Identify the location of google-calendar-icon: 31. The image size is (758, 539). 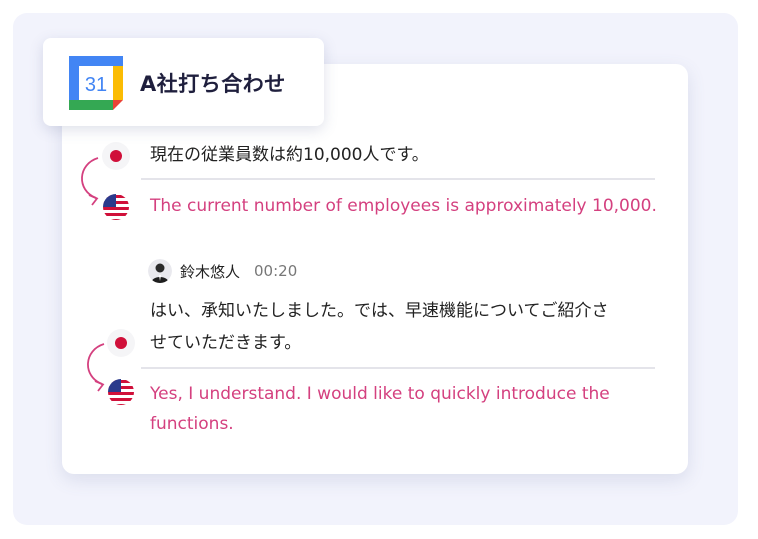
(96, 83).